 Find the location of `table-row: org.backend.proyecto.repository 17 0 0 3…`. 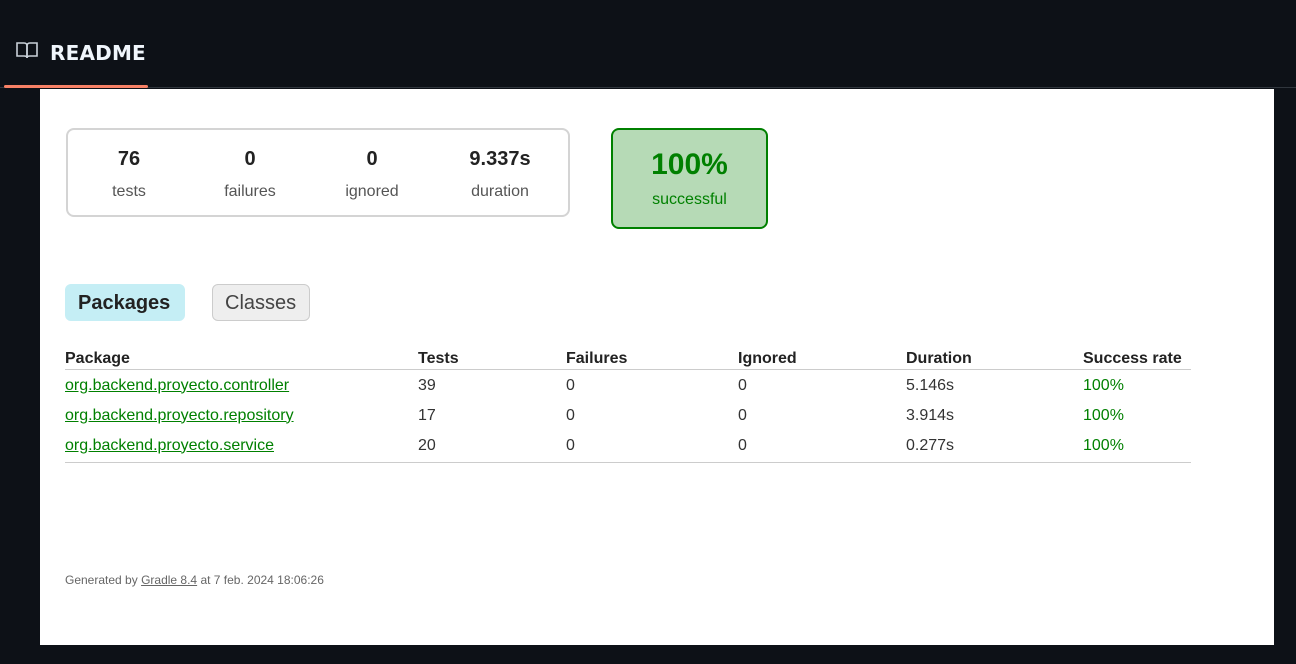

table-row: org.backend.proyecto.repository 17 0 0 3… is located at coordinates (628, 415).